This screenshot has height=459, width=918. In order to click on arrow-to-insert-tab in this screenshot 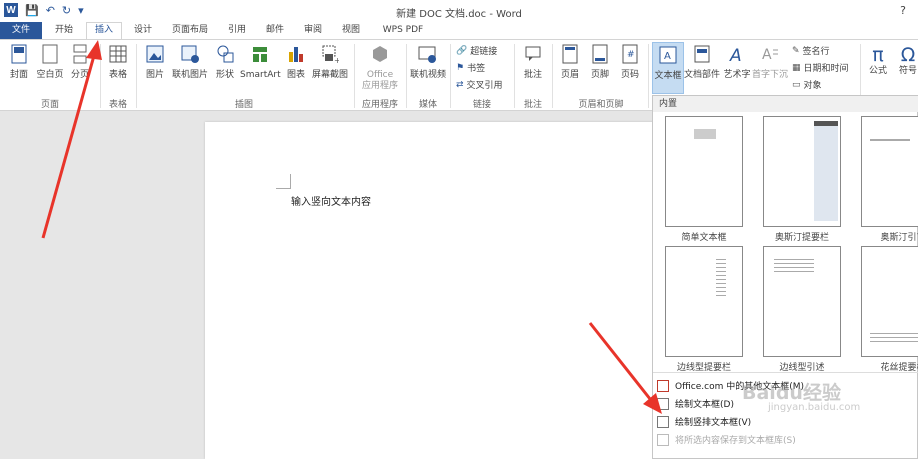, I will do `click(69, 145)`.